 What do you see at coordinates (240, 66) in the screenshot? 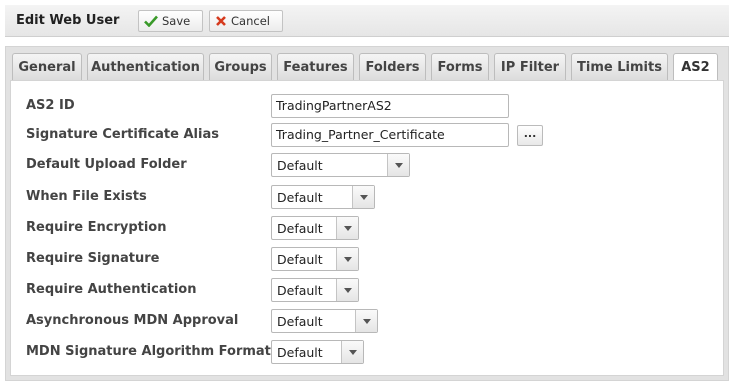
I see `tab-groups: Groups` at bounding box center [240, 66].